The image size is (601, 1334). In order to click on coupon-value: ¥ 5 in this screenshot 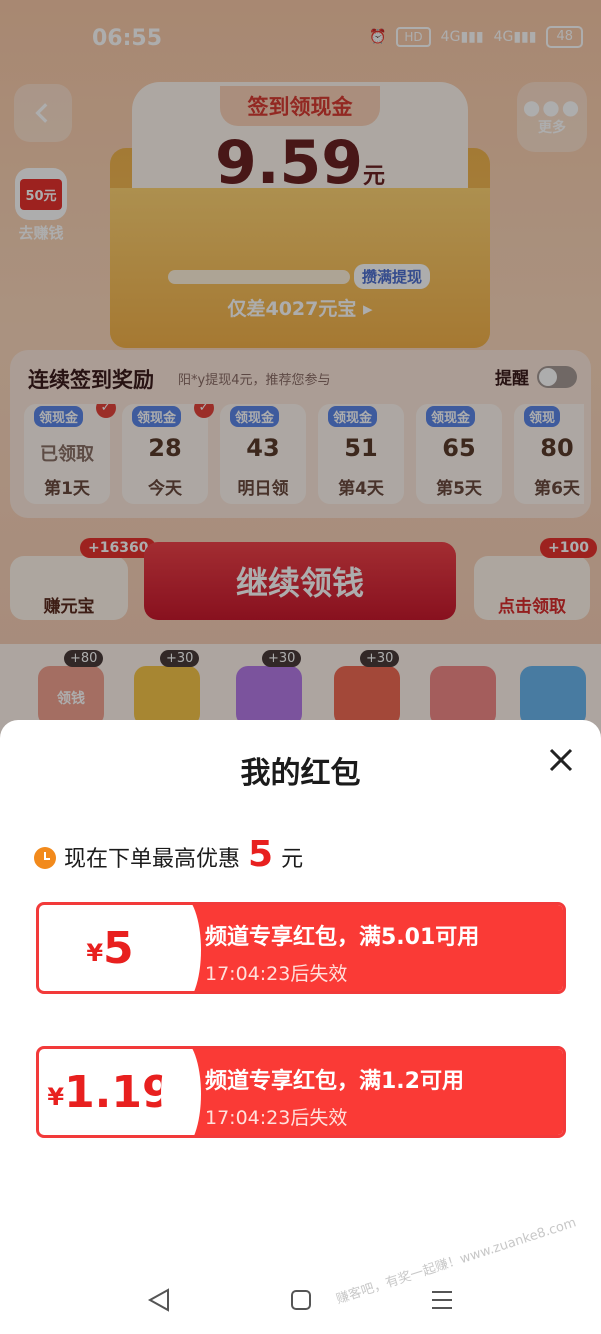, I will do `click(110, 948)`.